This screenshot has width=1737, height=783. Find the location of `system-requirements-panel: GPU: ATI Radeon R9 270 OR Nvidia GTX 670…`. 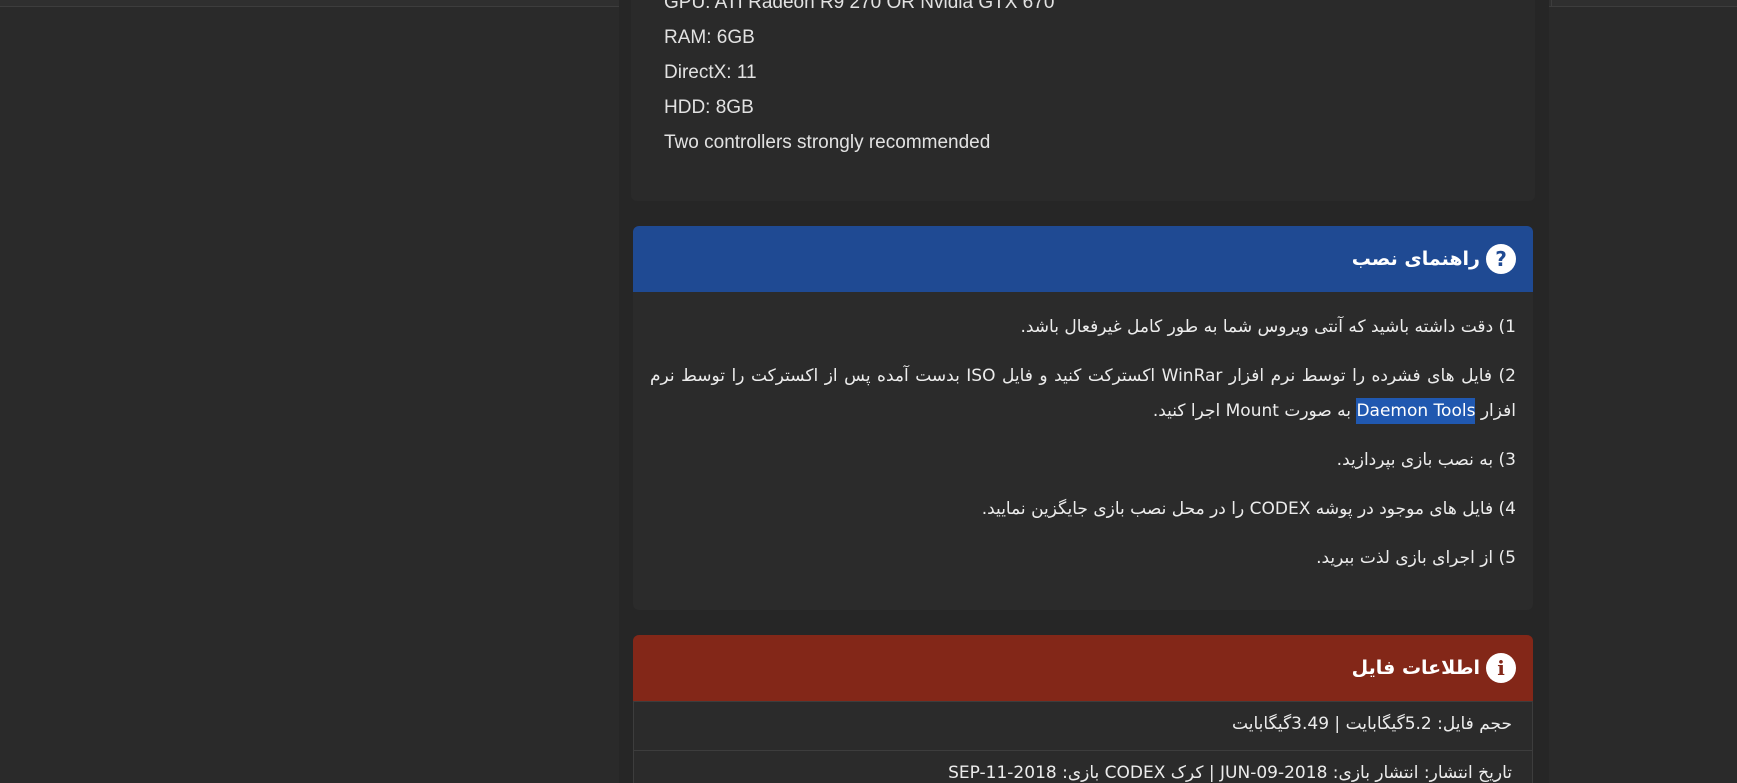

system-requirements-panel: GPU: ATI Radeon R9 270 OR Nvidia GTX 670… is located at coordinates (1083, 100).